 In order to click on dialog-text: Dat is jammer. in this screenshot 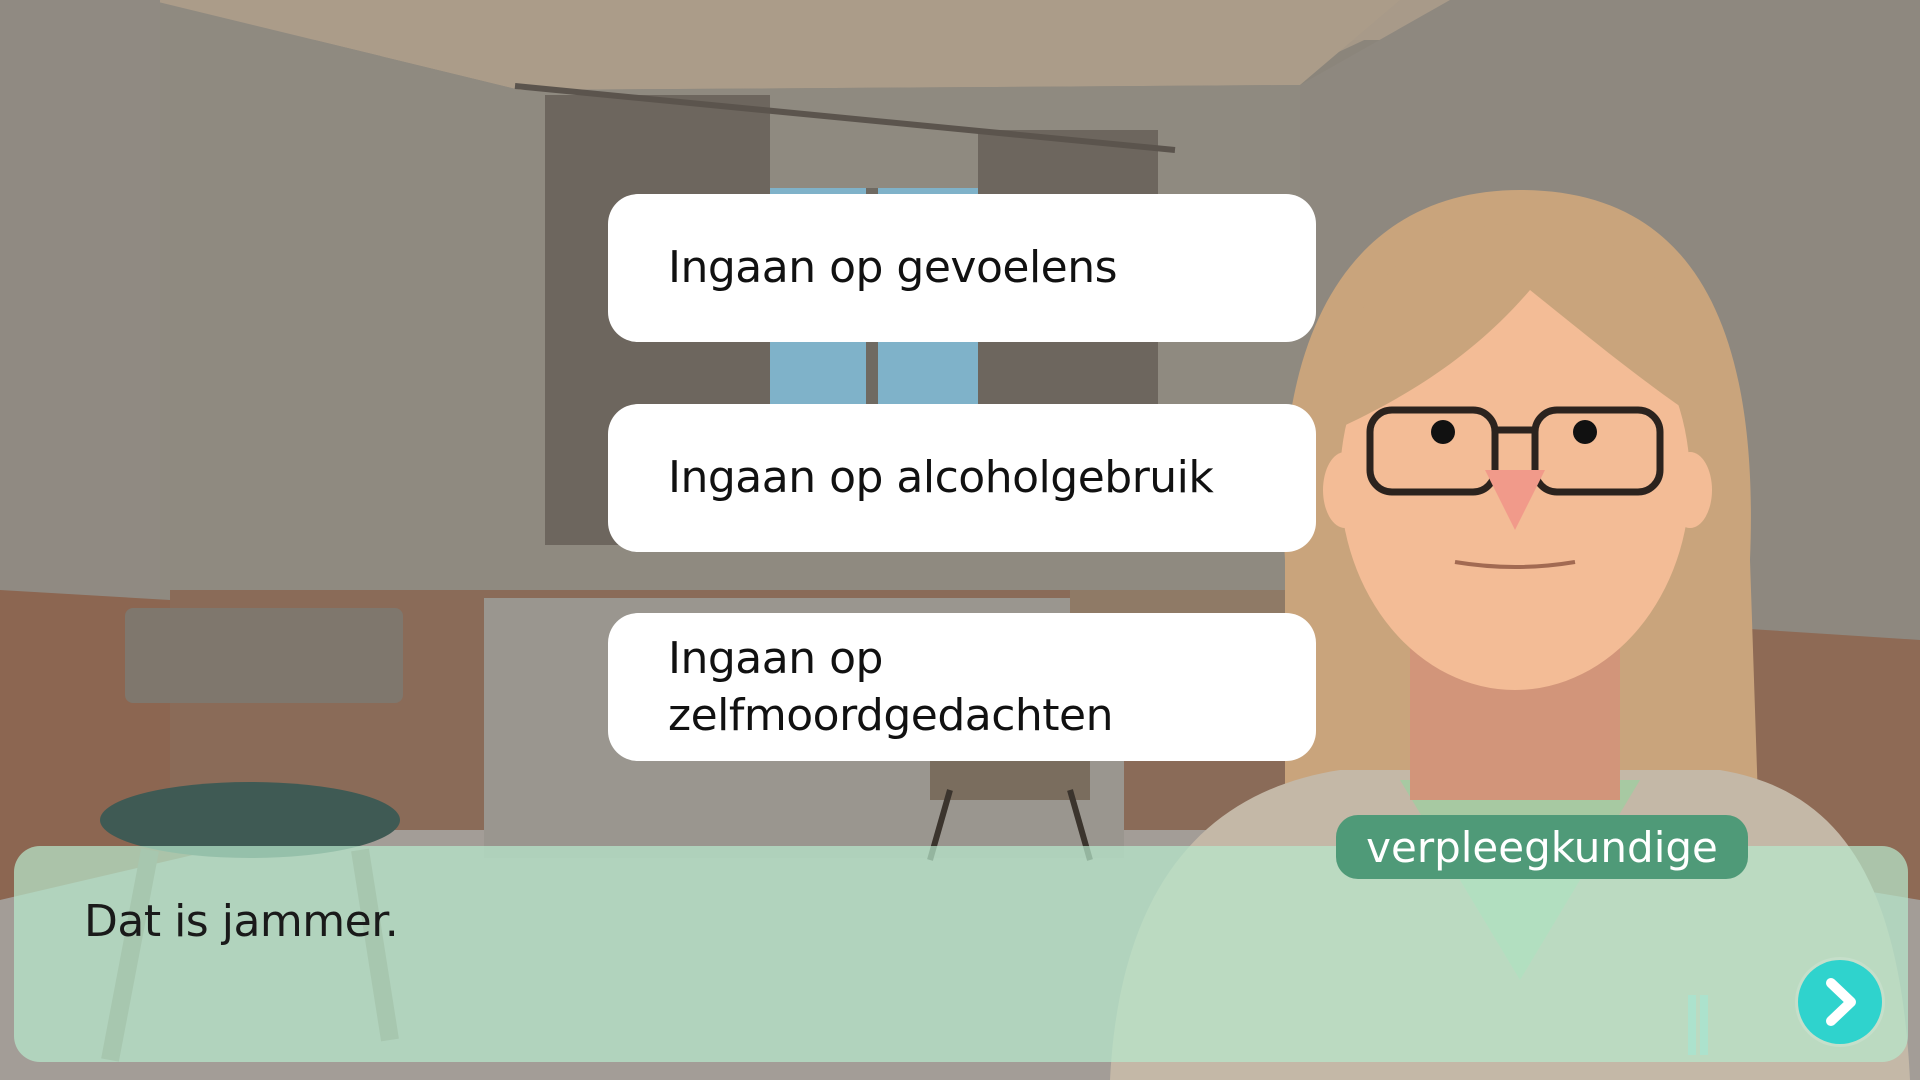, I will do `click(241, 921)`.